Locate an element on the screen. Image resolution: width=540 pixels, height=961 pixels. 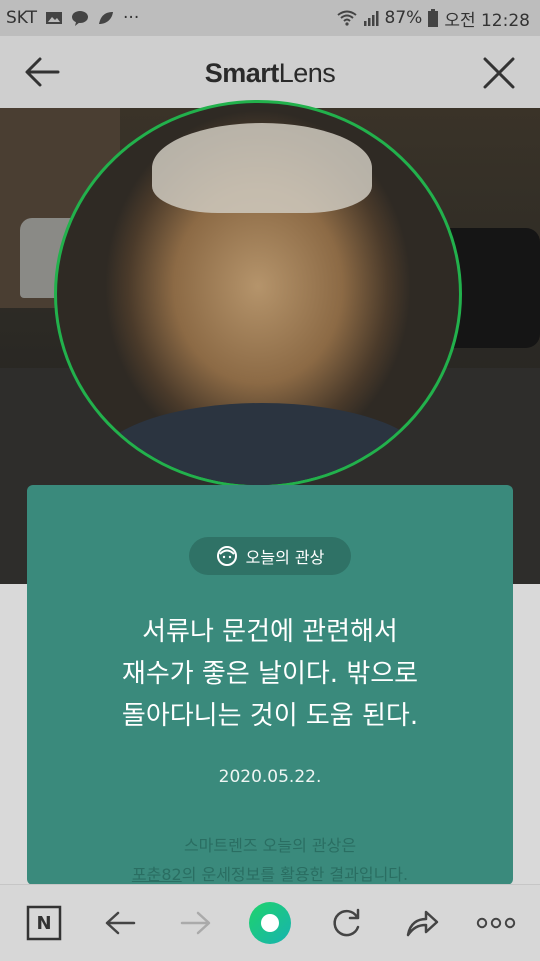
carrier-label: SKT is located at coordinates (22, 18).